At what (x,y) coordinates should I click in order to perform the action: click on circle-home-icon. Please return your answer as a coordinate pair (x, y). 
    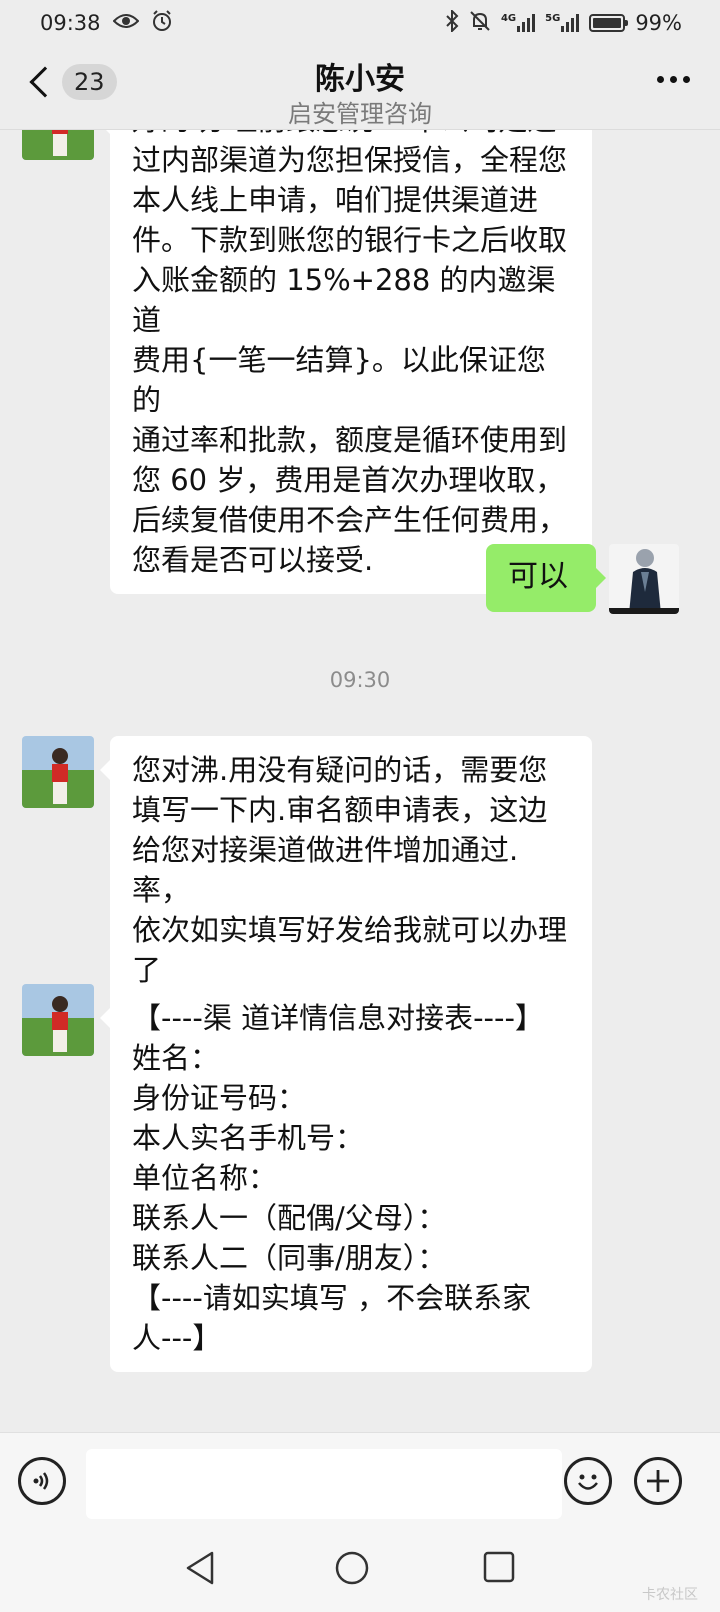
    Looking at the image, I should click on (352, 1568).